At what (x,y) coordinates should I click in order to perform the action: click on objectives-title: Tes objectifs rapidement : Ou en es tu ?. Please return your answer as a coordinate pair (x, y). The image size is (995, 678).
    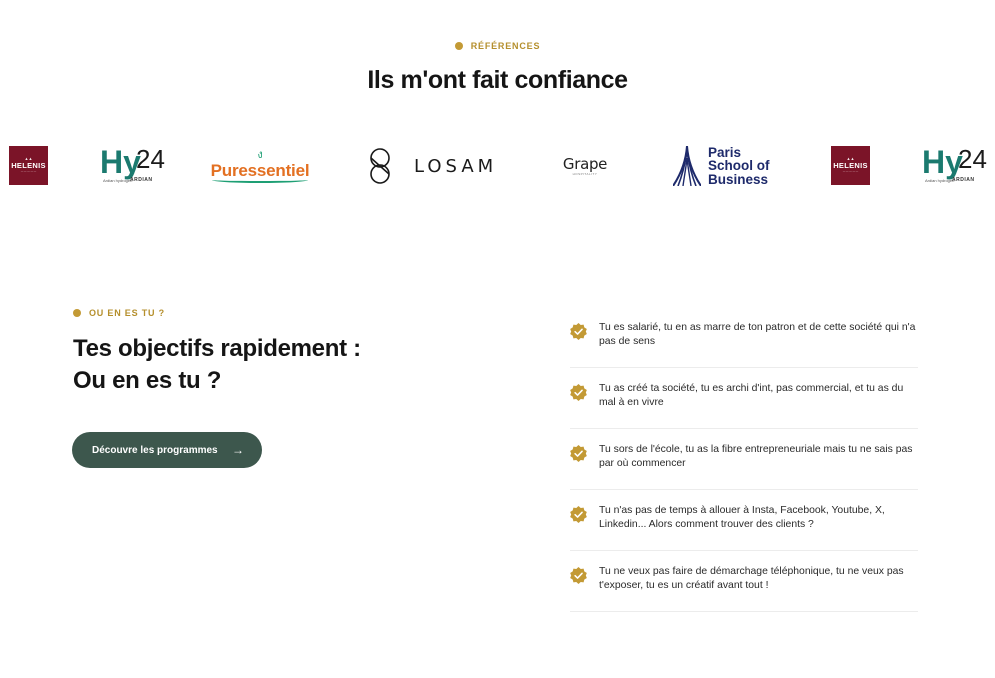
    Looking at the image, I should click on (253, 365).